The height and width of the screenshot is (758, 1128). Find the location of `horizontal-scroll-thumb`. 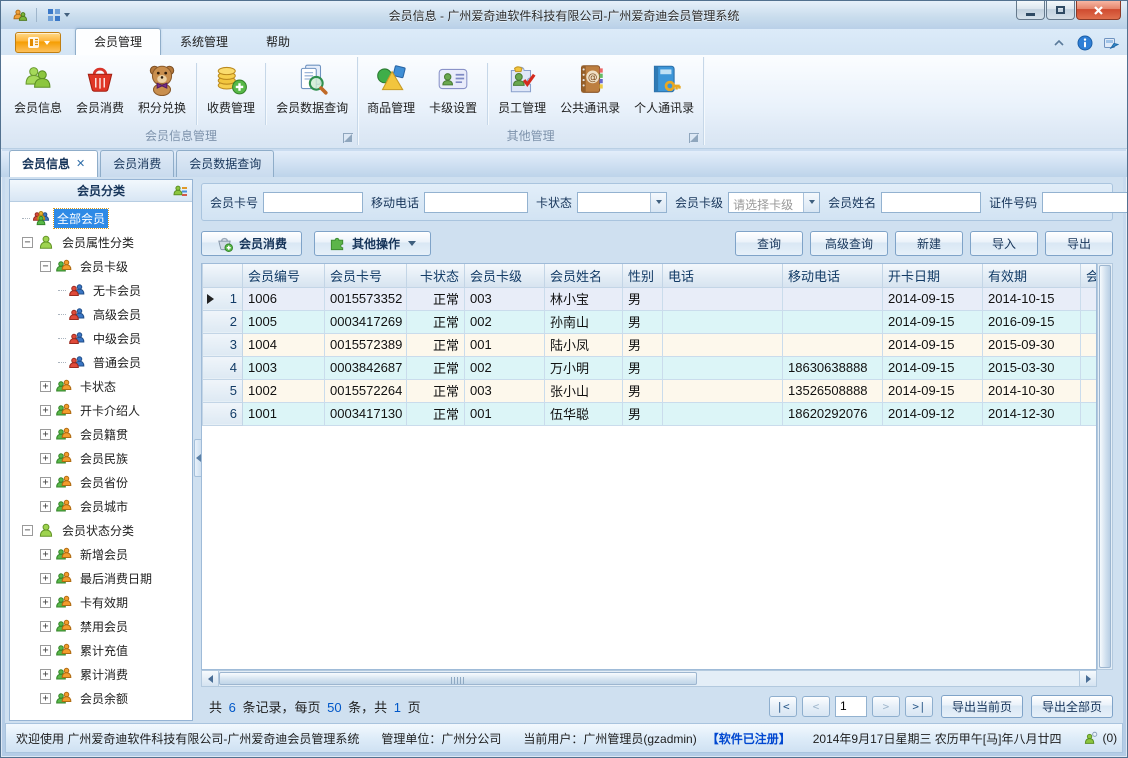

horizontal-scroll-thumb is located at coordinates (458, 678).